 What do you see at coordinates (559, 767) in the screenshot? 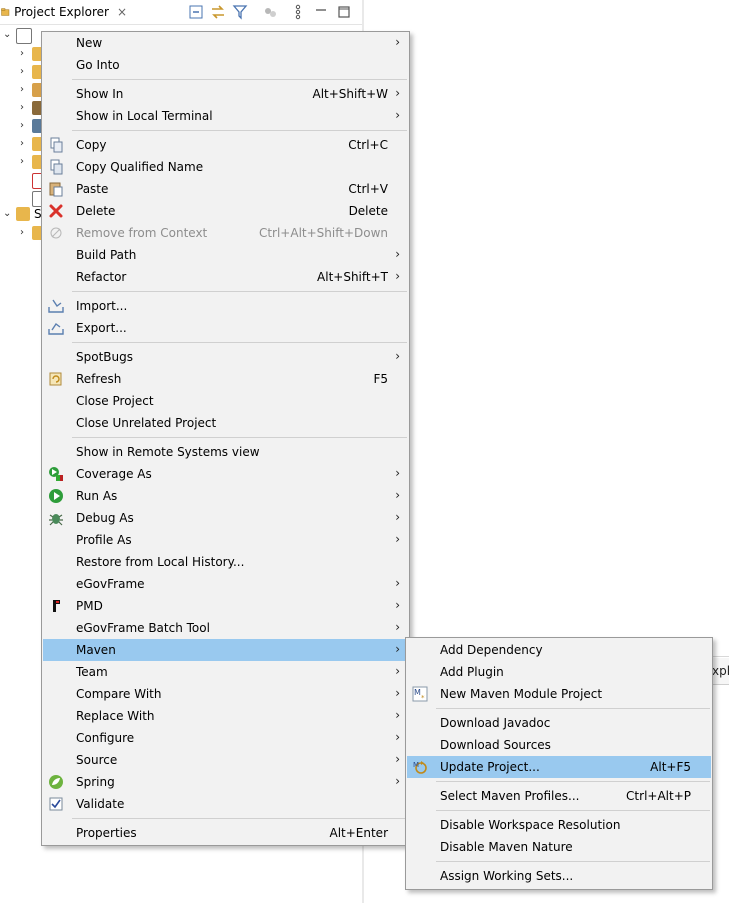
I see `menu-item-update-project: M Update Project... Alt+F5` at bounding box center [559, 767].